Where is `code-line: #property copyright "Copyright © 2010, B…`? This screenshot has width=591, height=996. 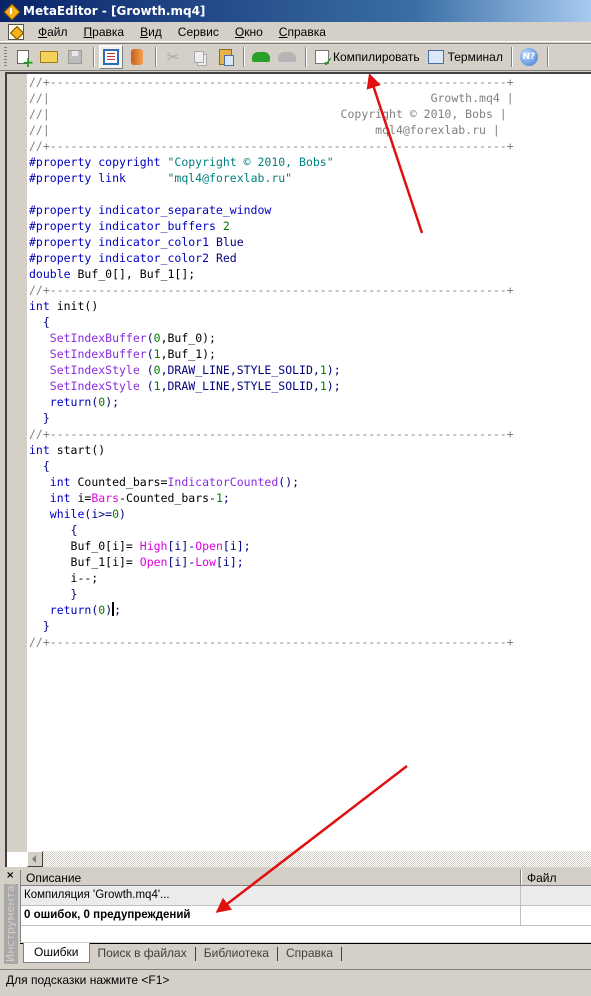
code-line: #property copyright "Copyright © 2010, B… is located at coordinates (310, 162).